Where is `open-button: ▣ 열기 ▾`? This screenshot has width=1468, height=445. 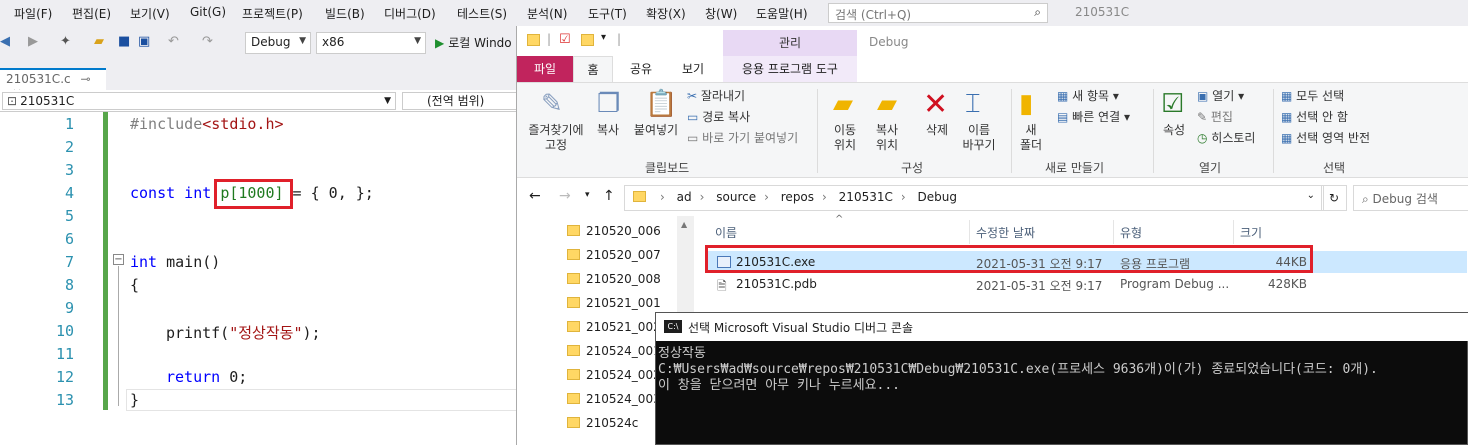 open-button: ▣ 열기 ▾ is located at coordinates (1220, 96).